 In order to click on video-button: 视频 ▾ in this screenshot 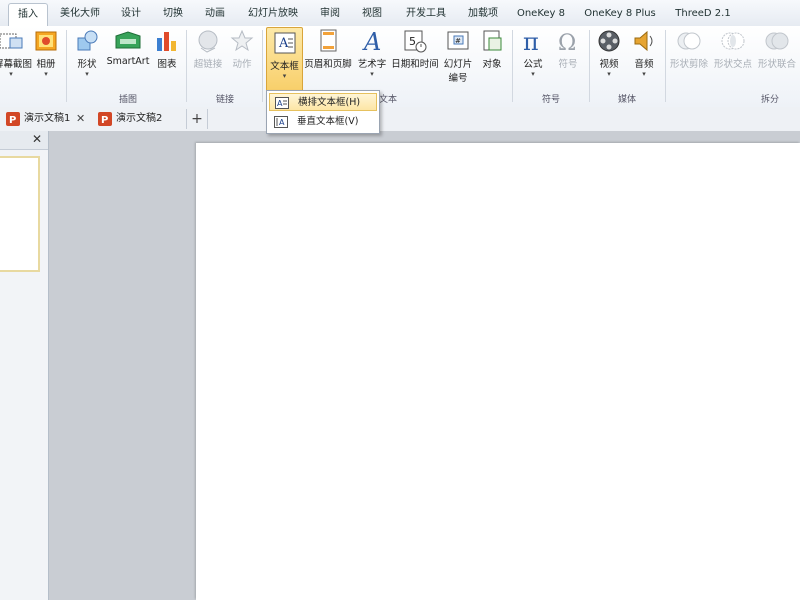, I will do `click(609, 53)`.